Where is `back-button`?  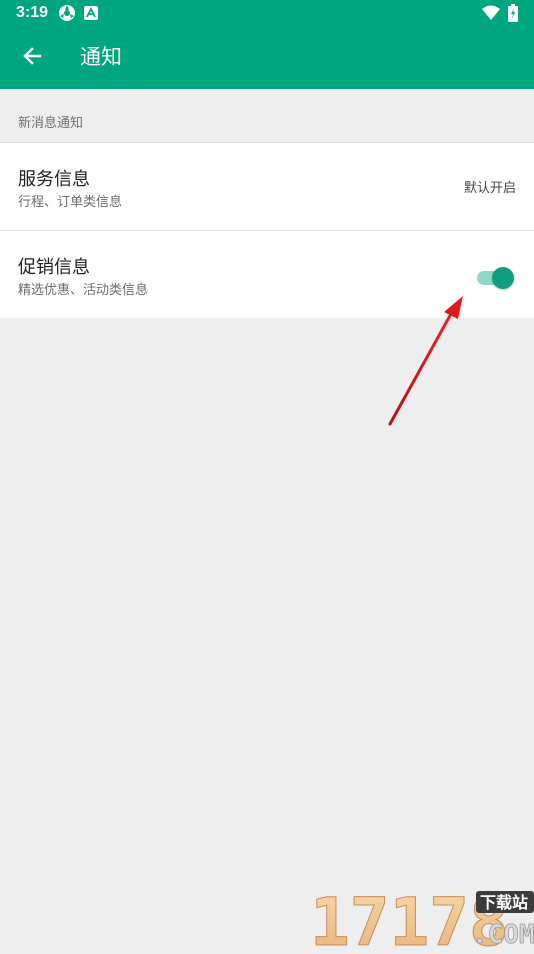 back-button is located at coordinates (32, 58).